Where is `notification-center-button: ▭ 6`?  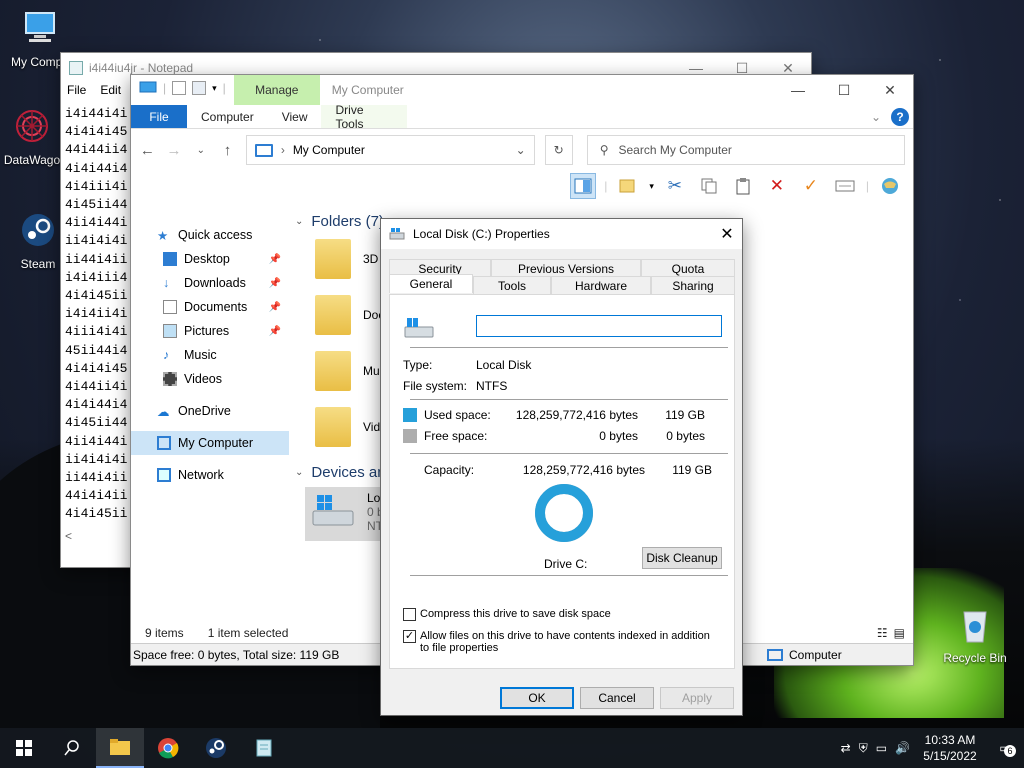
notification-center-button: ▭ 6 is located at coordinates (1005, 749).